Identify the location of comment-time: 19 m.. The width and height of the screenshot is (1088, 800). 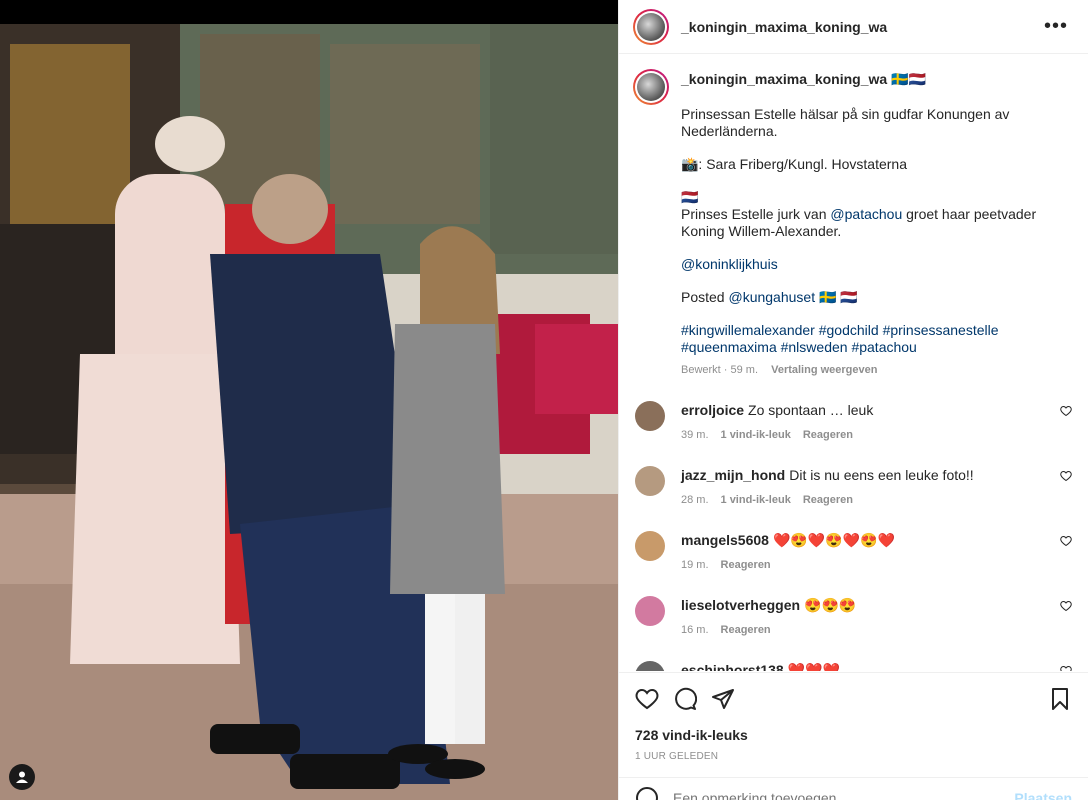
(695, 565).